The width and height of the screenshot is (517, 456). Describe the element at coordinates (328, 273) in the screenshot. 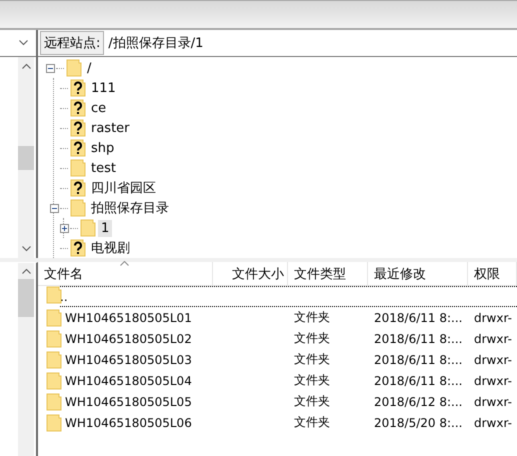

I see `column-header: 文件类型` at that location.